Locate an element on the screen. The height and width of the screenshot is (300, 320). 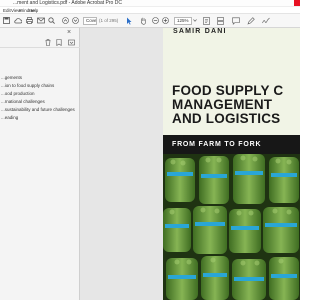
chevron-down-icon is located at coordinates (195, 23).